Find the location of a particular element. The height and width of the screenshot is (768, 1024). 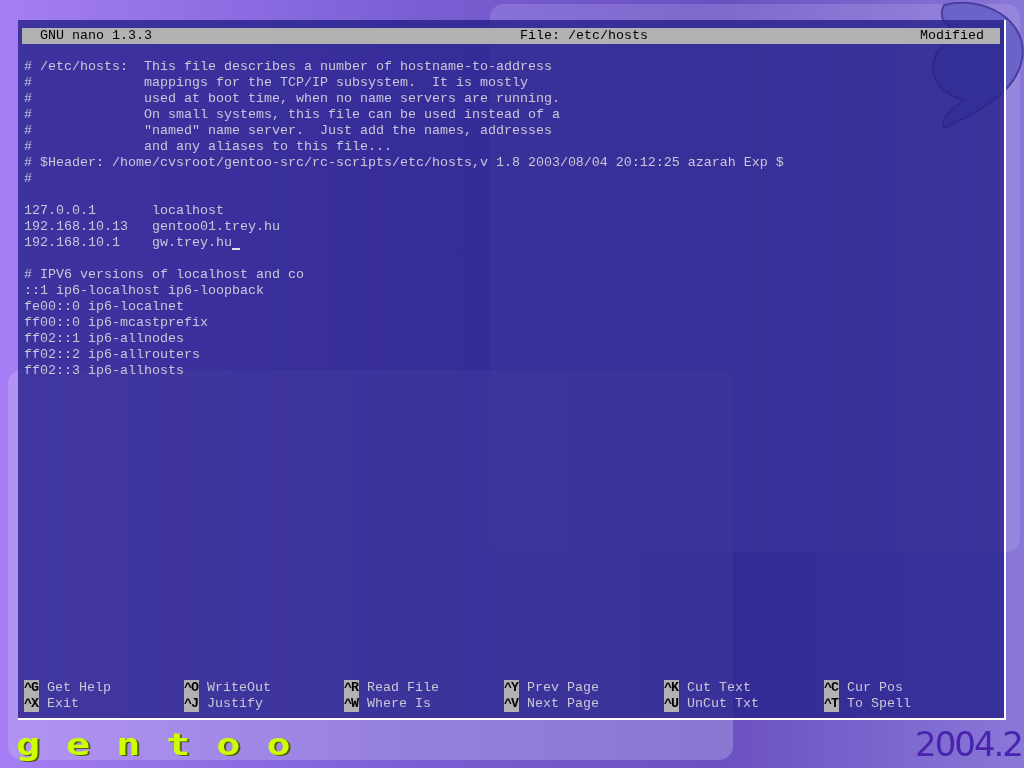

text-line: ff00::0 ip6-mcastprefix is located at coordinates (116, 323).